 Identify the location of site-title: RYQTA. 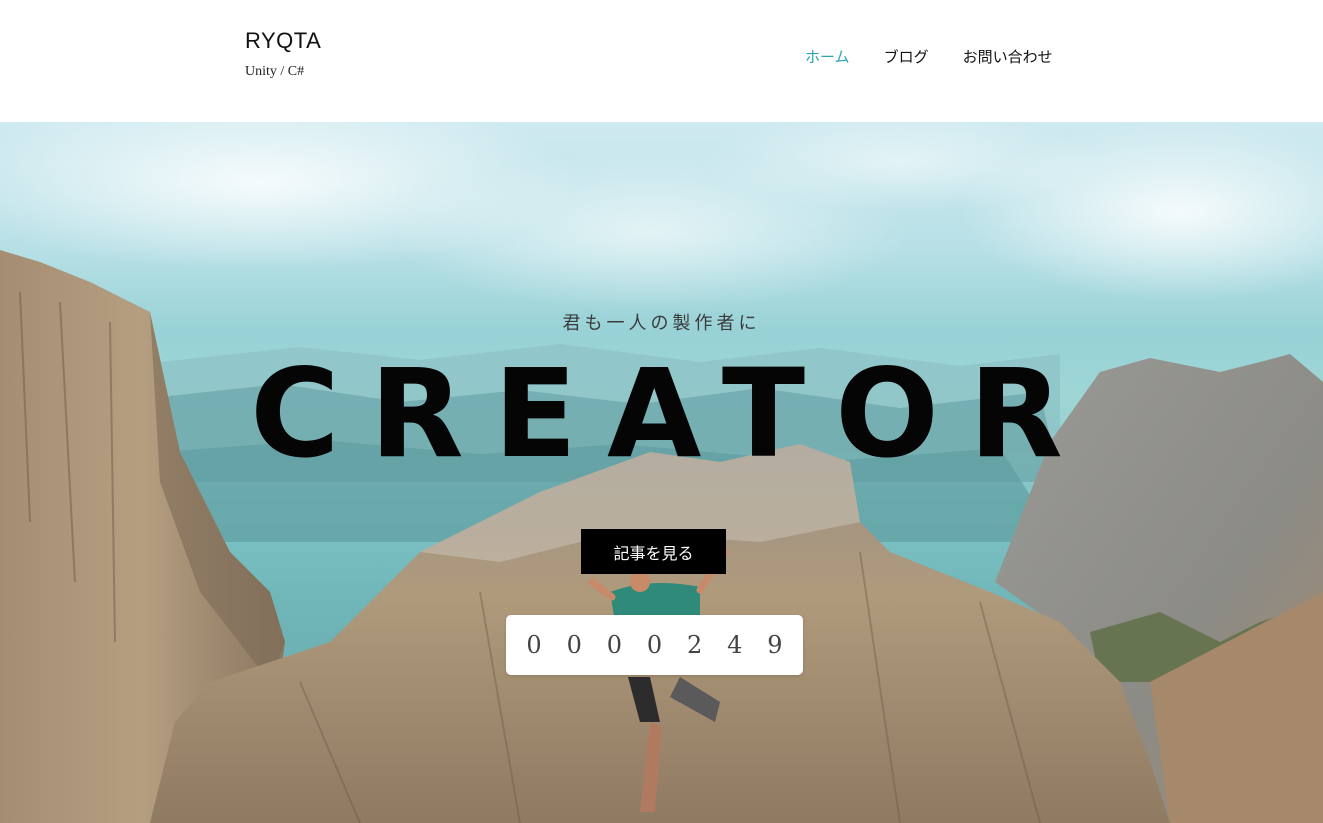
(283, 41).